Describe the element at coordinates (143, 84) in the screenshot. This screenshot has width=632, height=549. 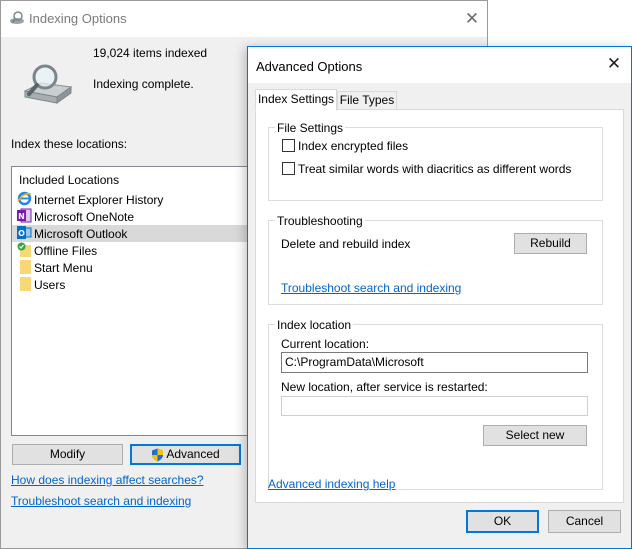
I see `indexing-status: Indexing complete.` at that location.